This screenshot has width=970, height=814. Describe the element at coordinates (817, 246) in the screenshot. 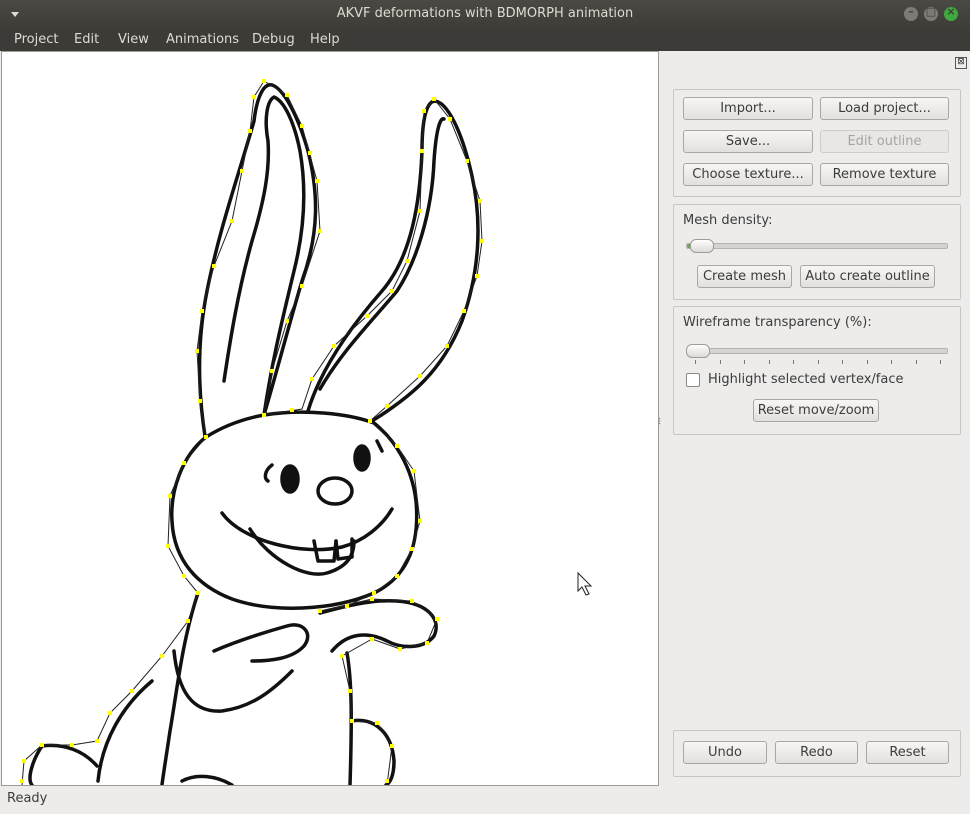

I see `mesh-density-slider` at that location.